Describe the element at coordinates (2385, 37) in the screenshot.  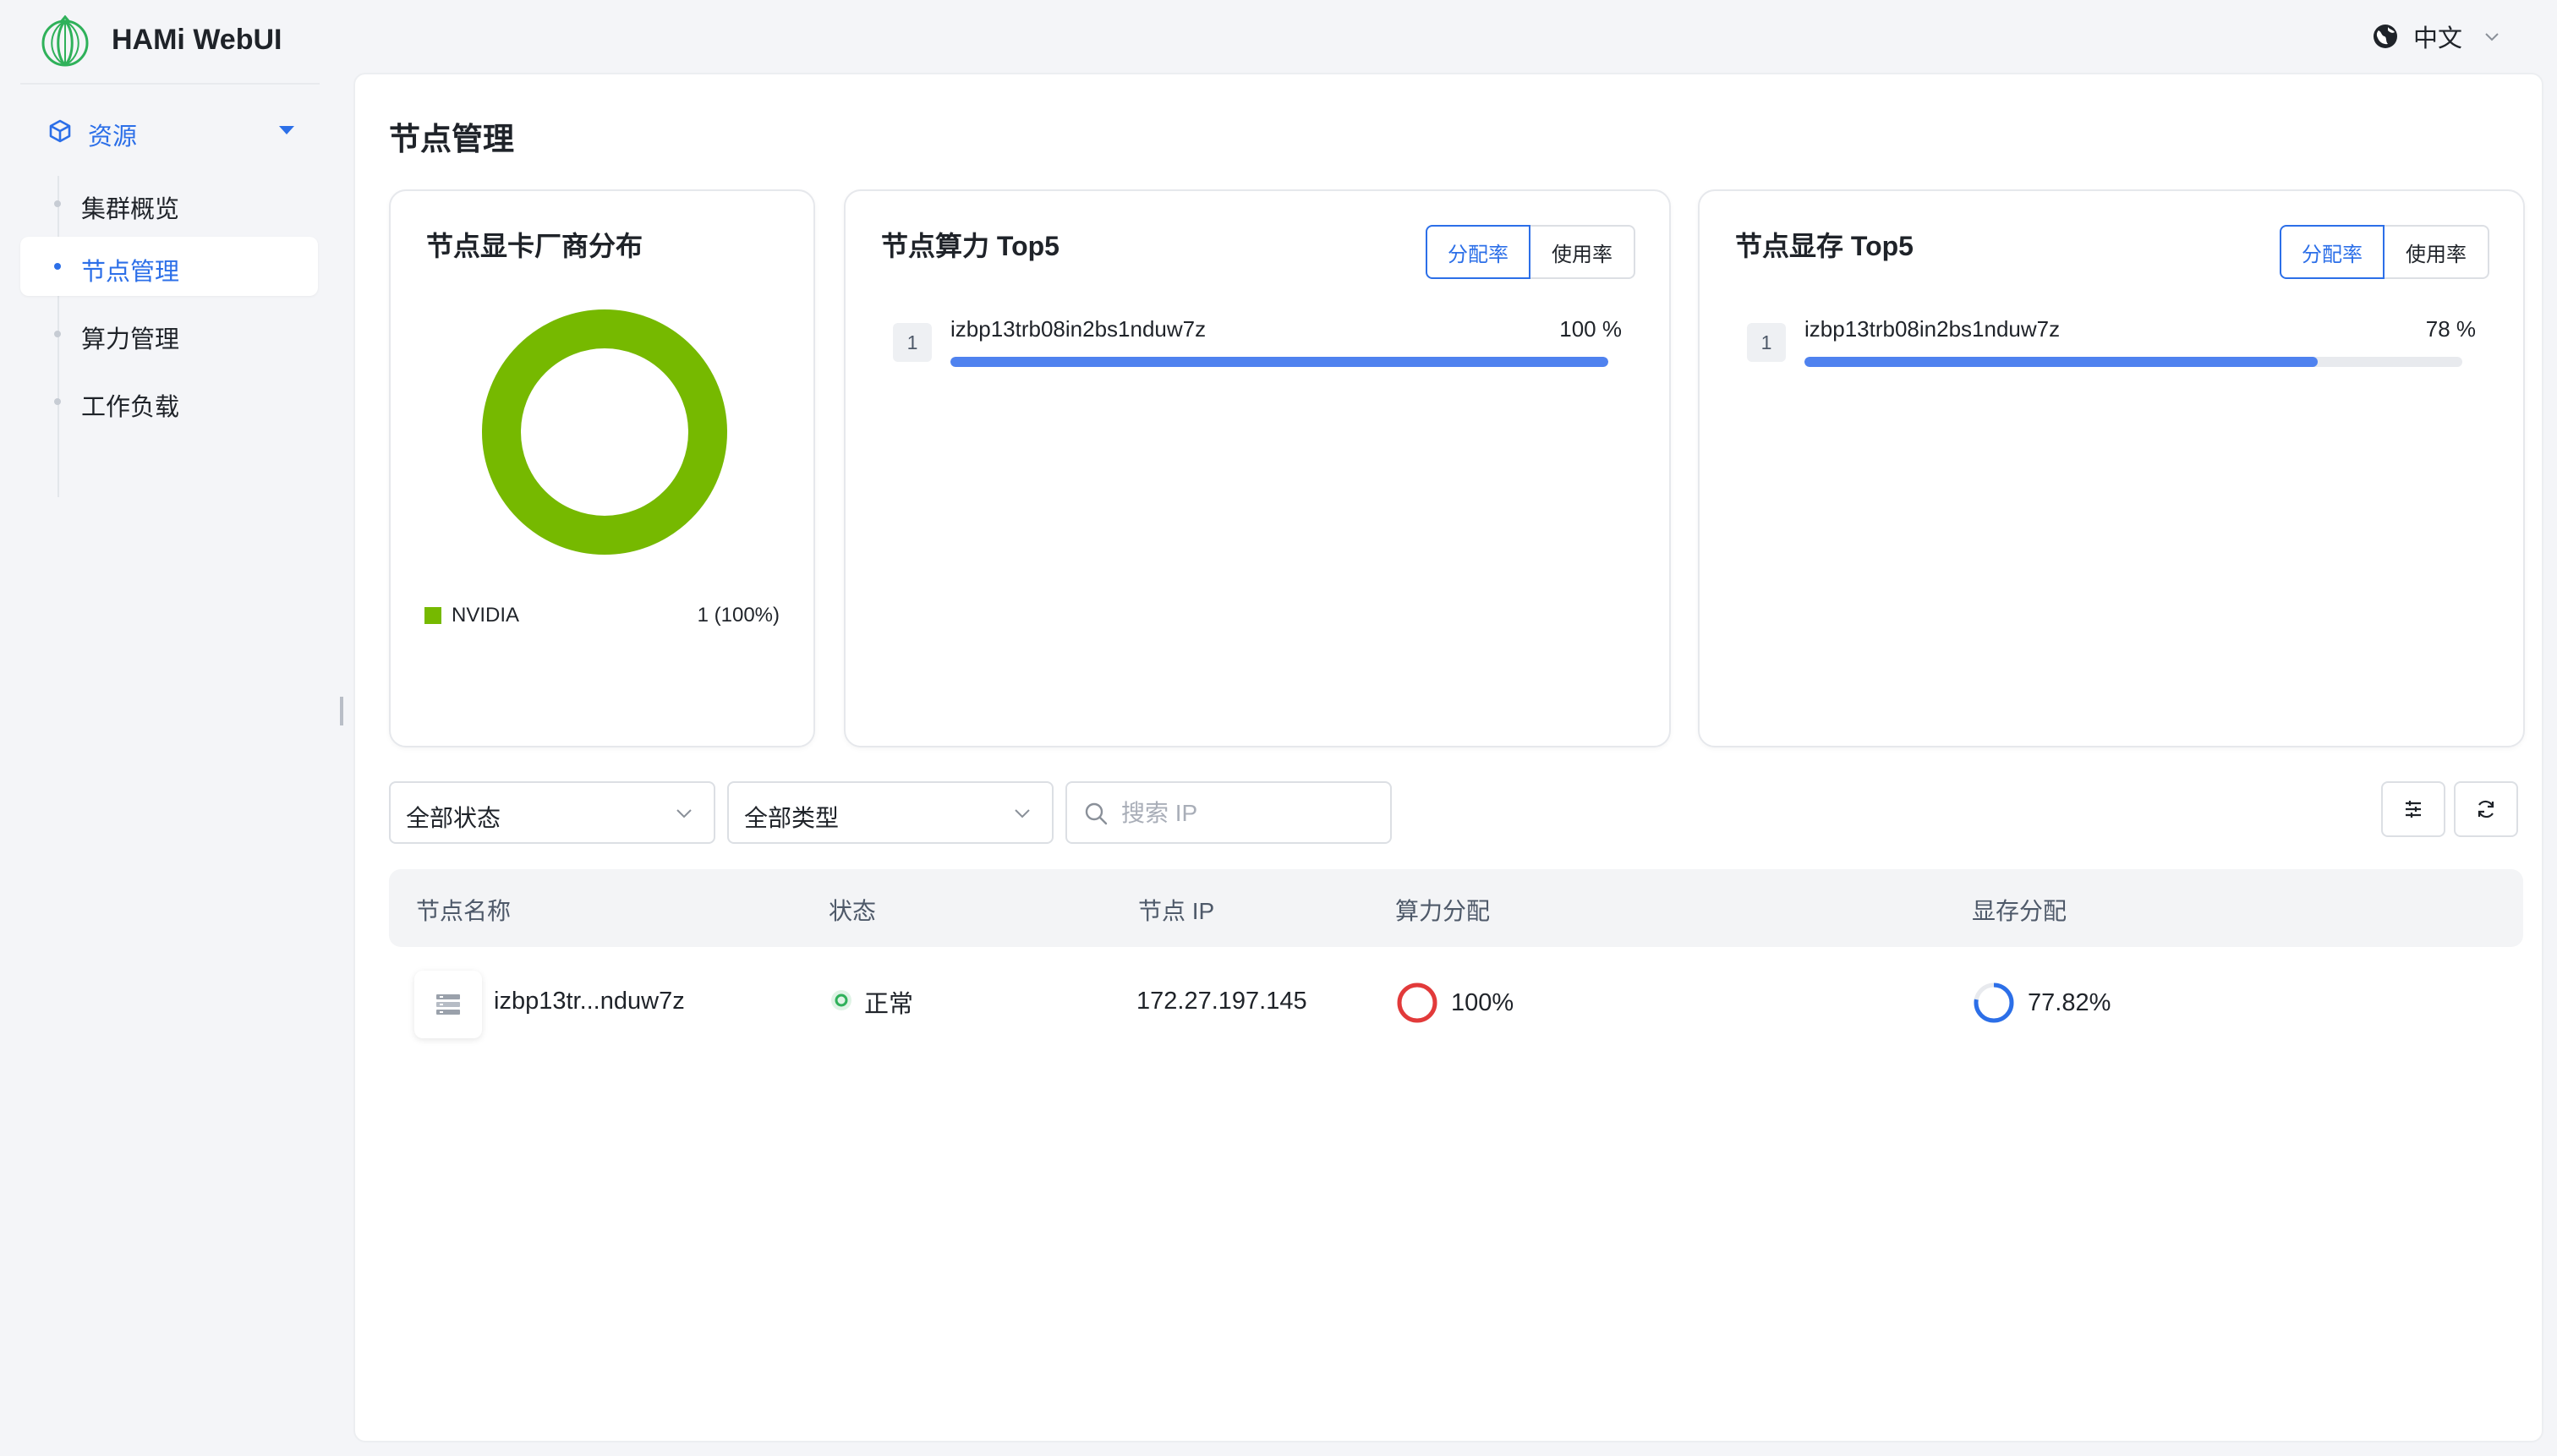
I see `globe-icon` at that location.